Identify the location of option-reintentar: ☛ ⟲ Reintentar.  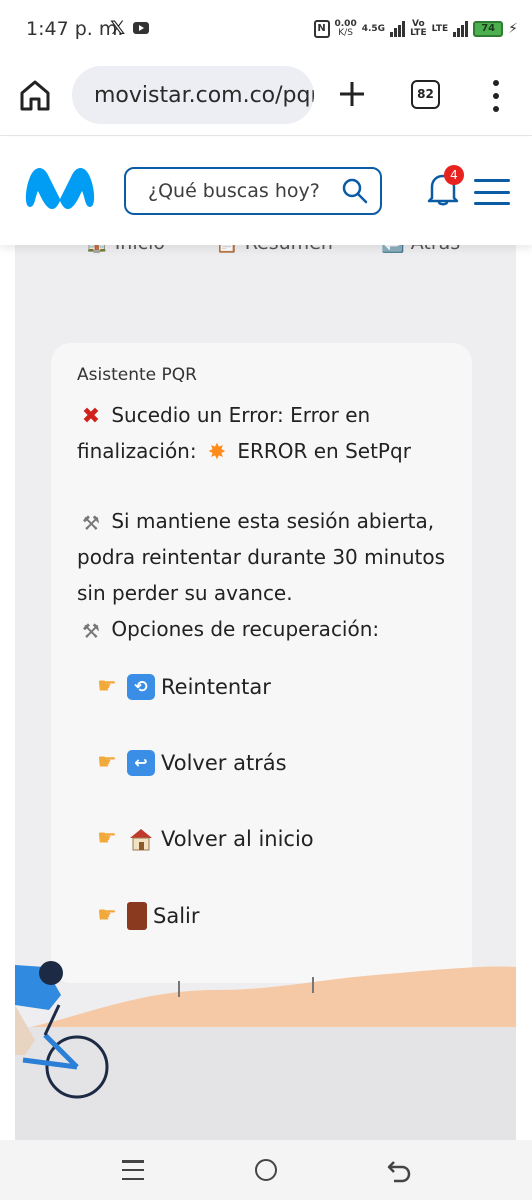
(182, 687).